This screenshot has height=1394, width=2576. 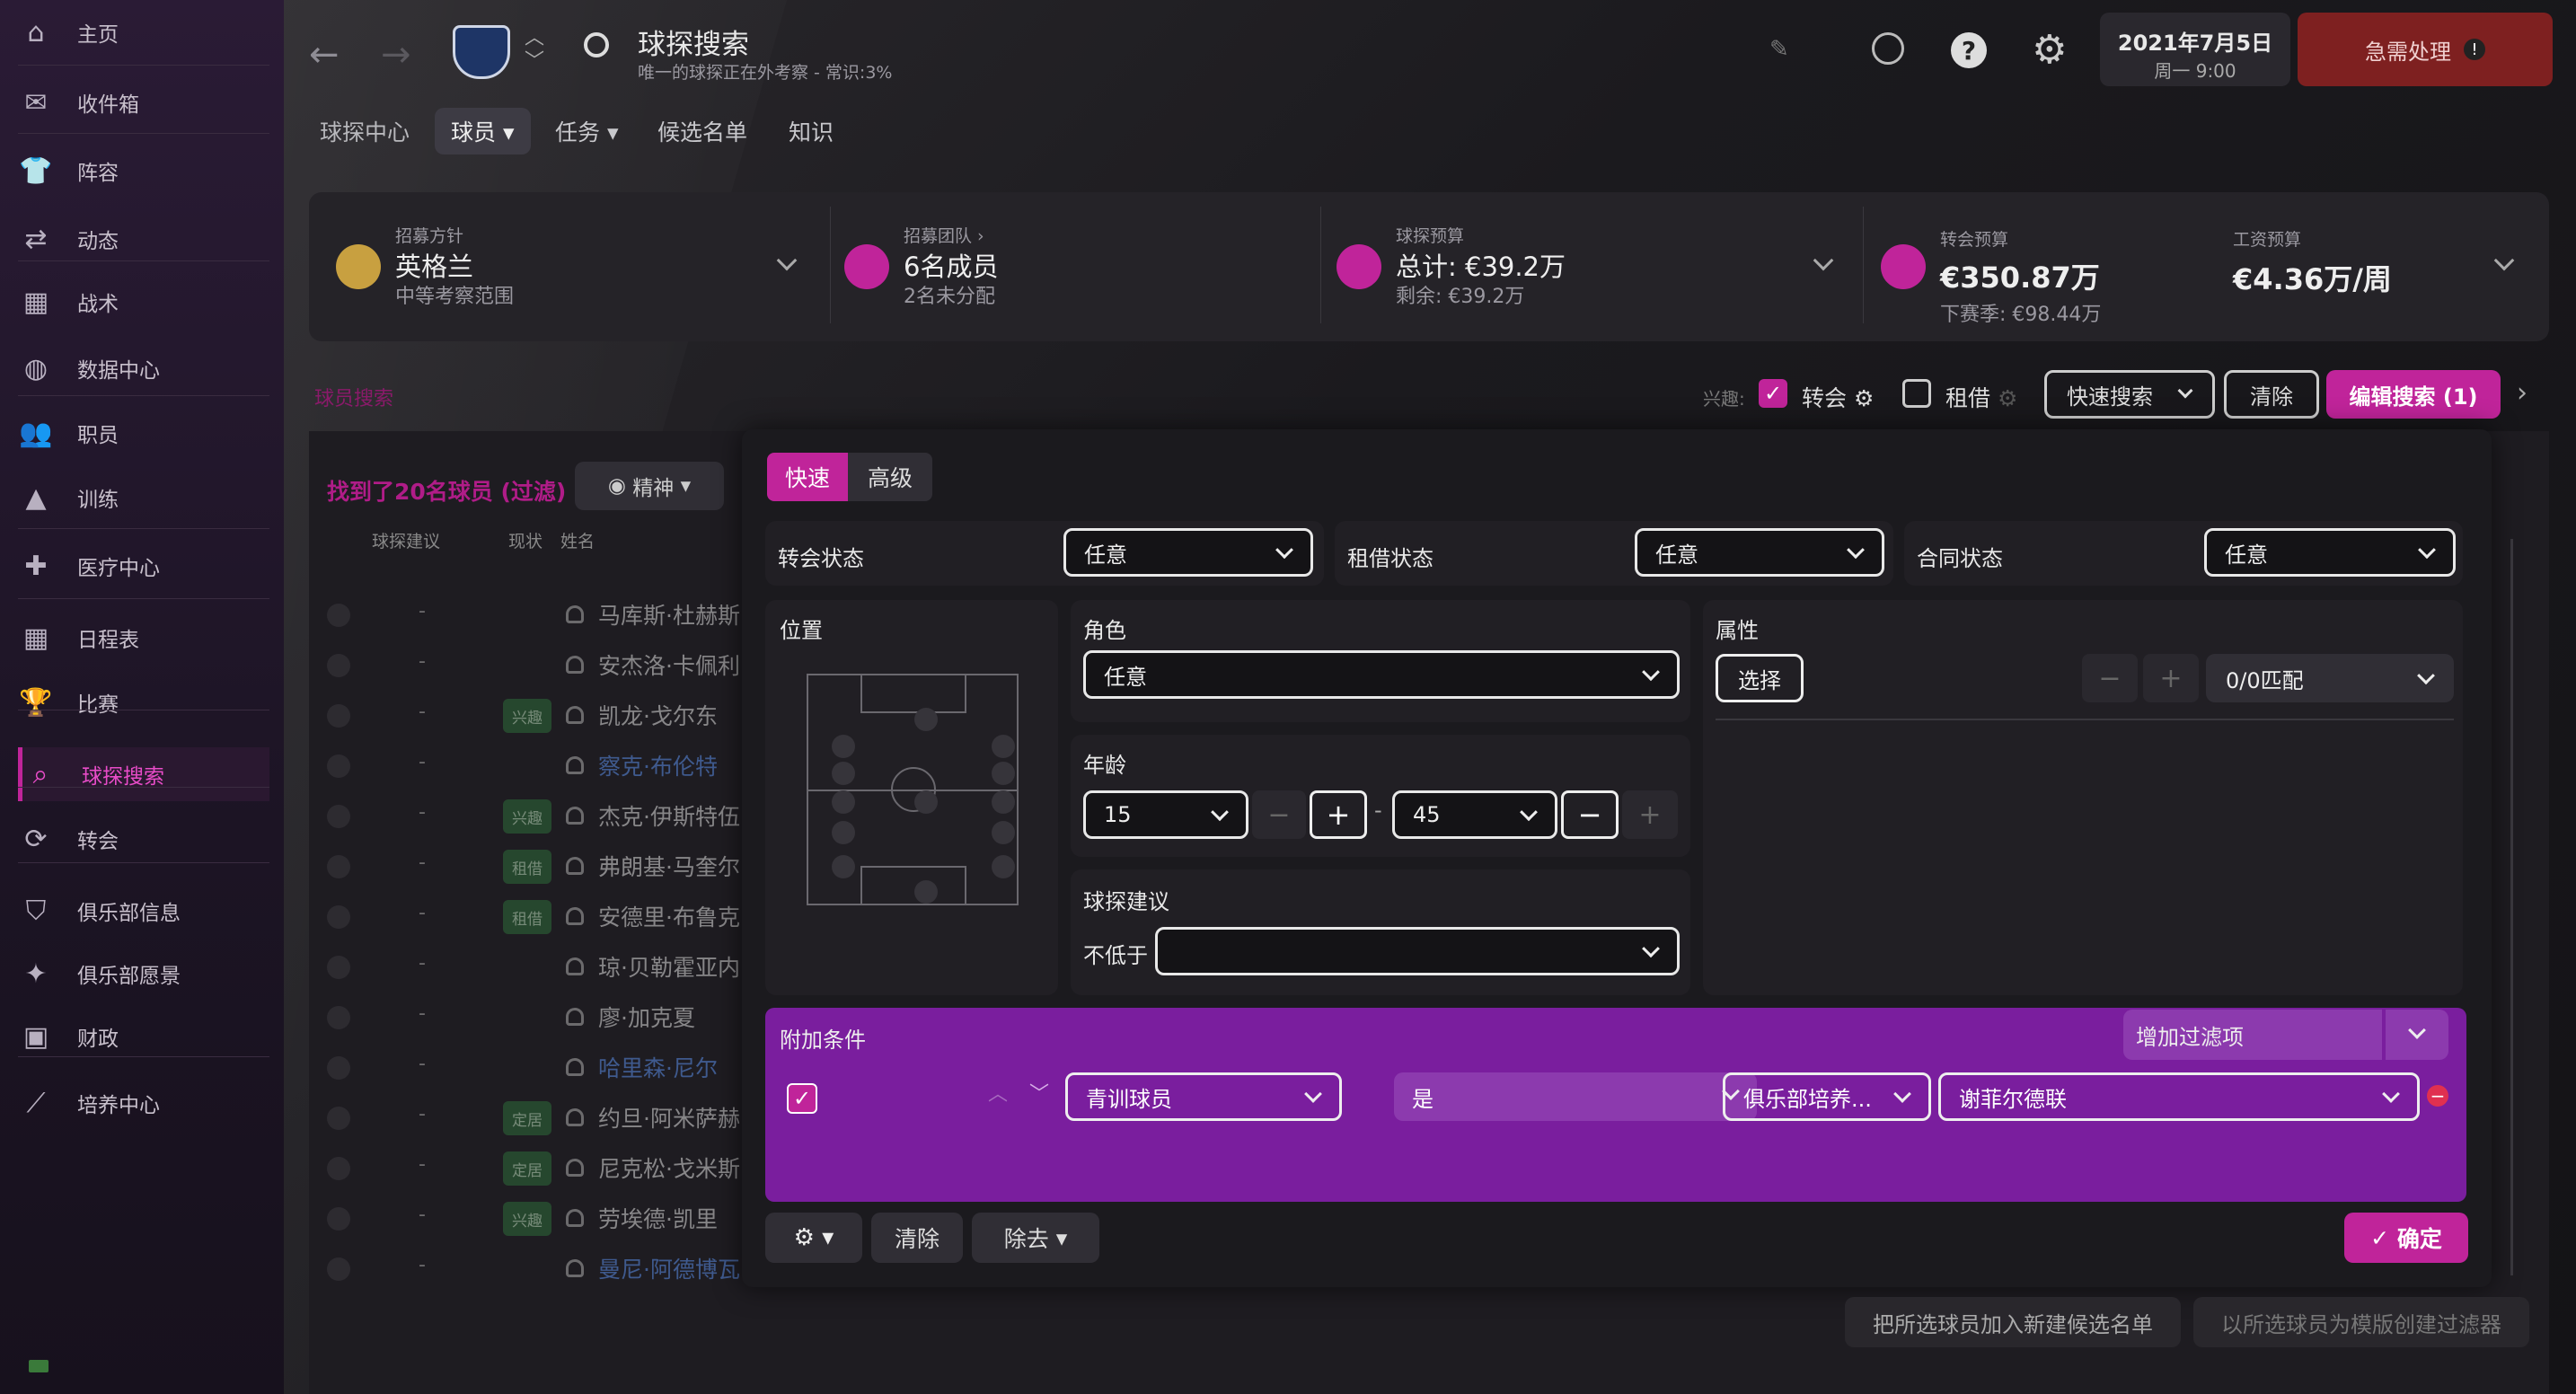 What do you see at coordinates (669, 1268) in the screenshot?
I see `player-name: 曼尼·阿德博瓦` at bounding box center [669, 1268].